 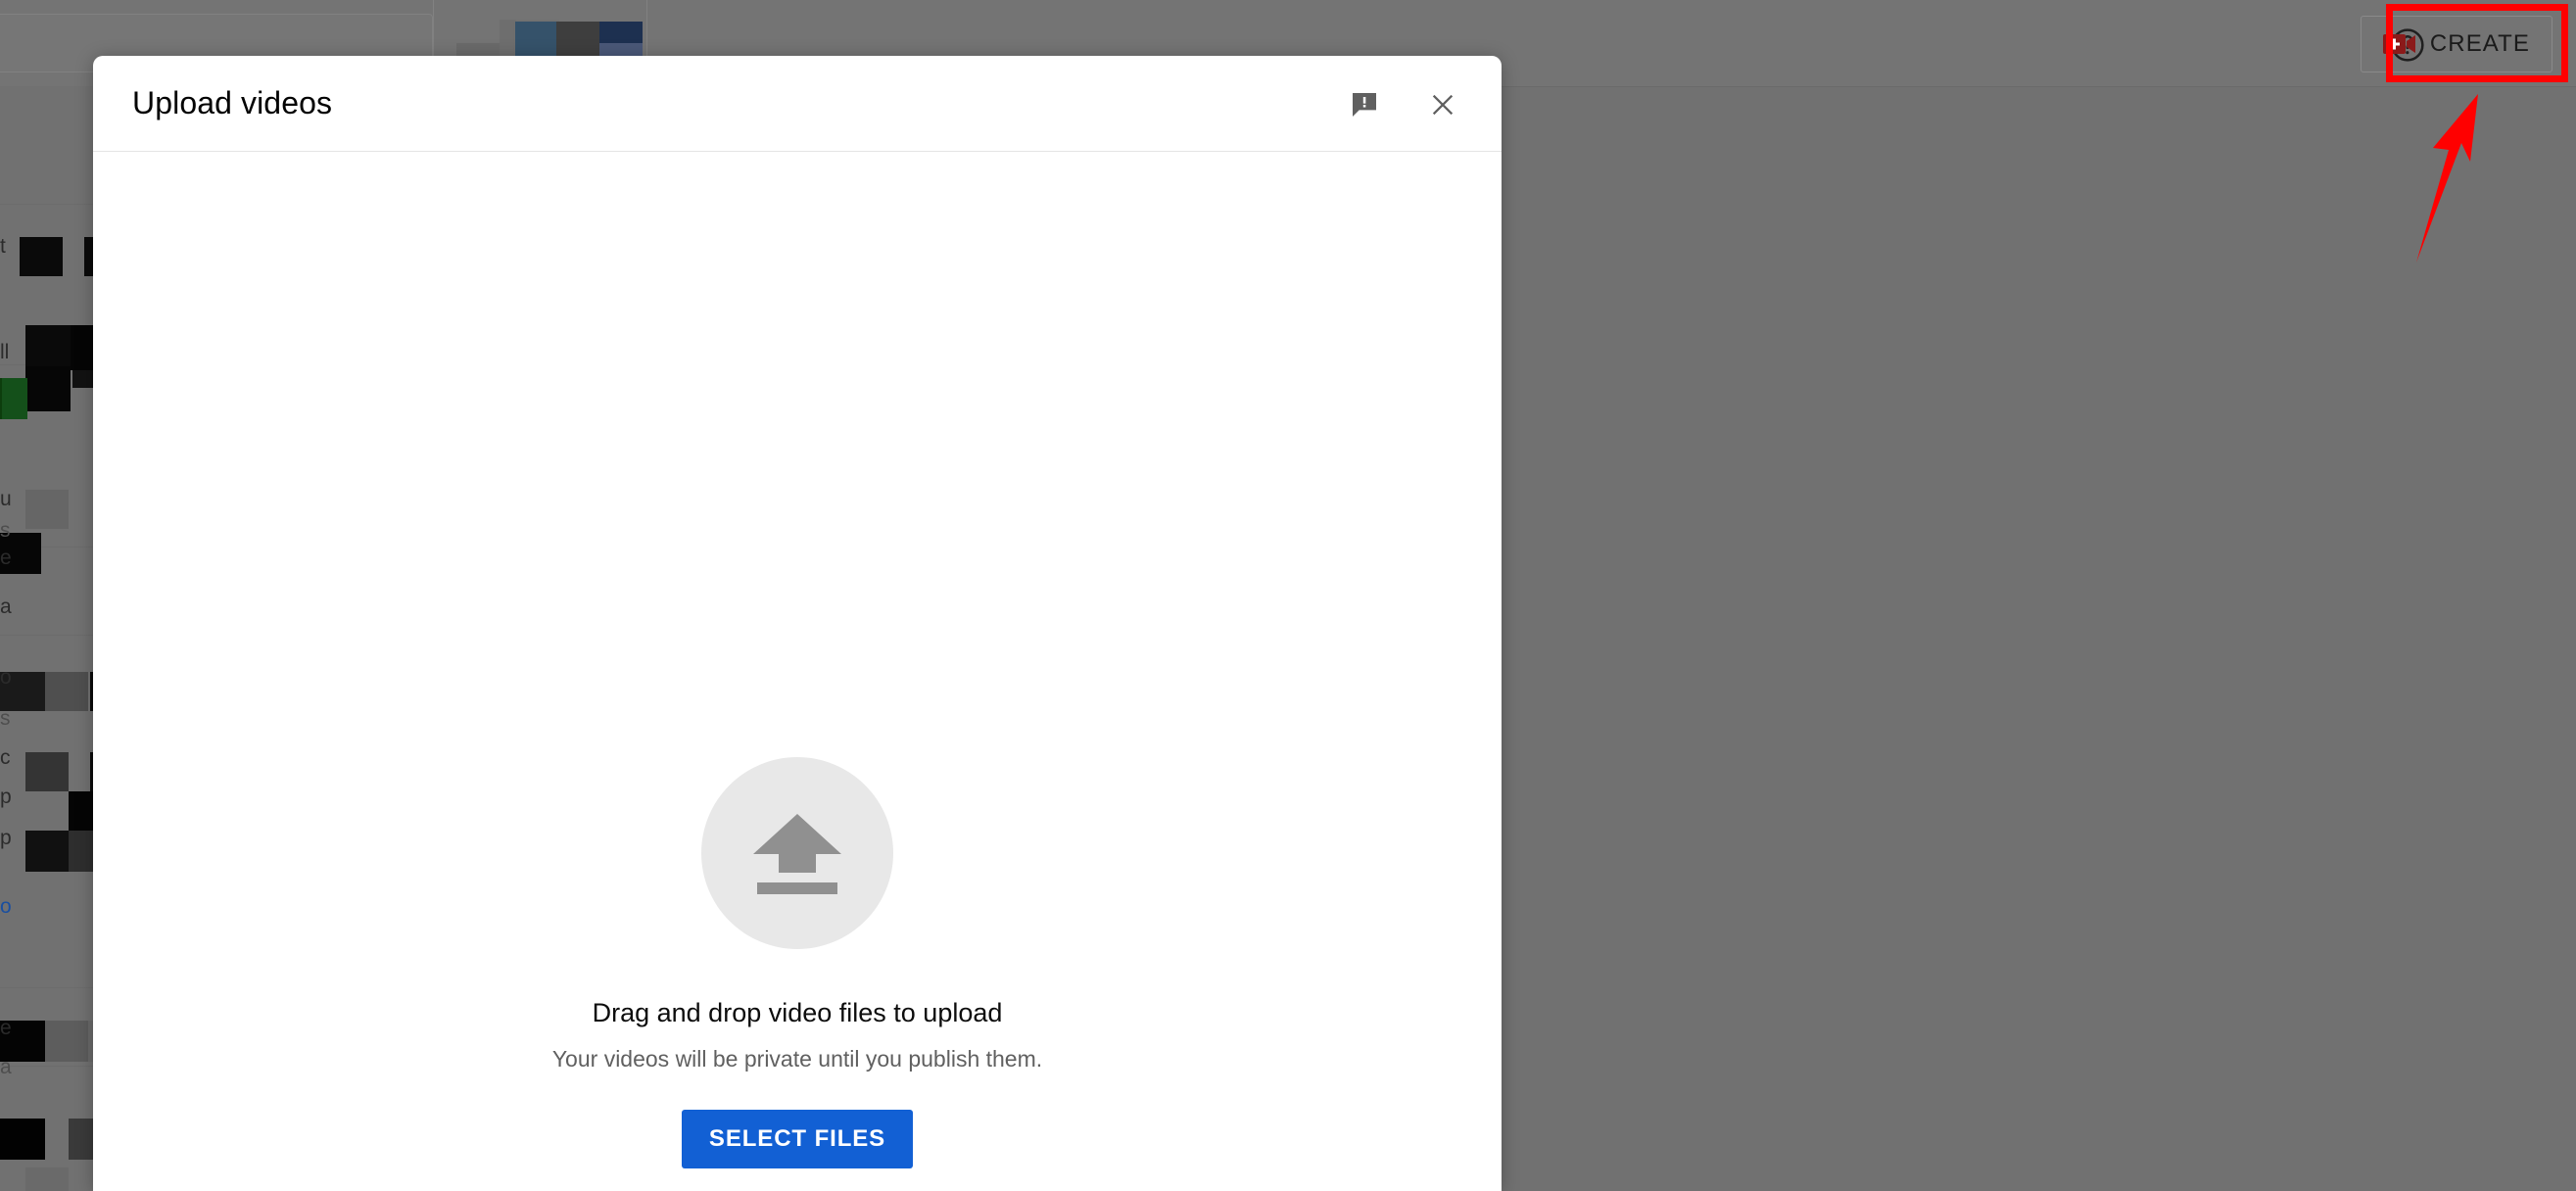 I want to click on backdrop-text: ll, so click(x=5, y=352).